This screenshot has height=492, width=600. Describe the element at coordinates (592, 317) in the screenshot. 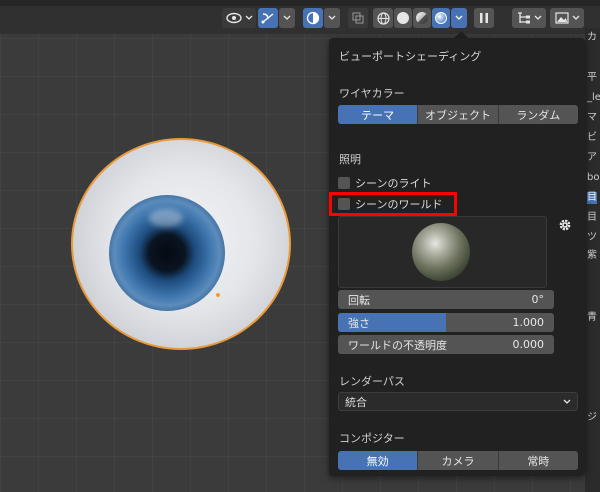

I see `strip-item: 青` at that location.